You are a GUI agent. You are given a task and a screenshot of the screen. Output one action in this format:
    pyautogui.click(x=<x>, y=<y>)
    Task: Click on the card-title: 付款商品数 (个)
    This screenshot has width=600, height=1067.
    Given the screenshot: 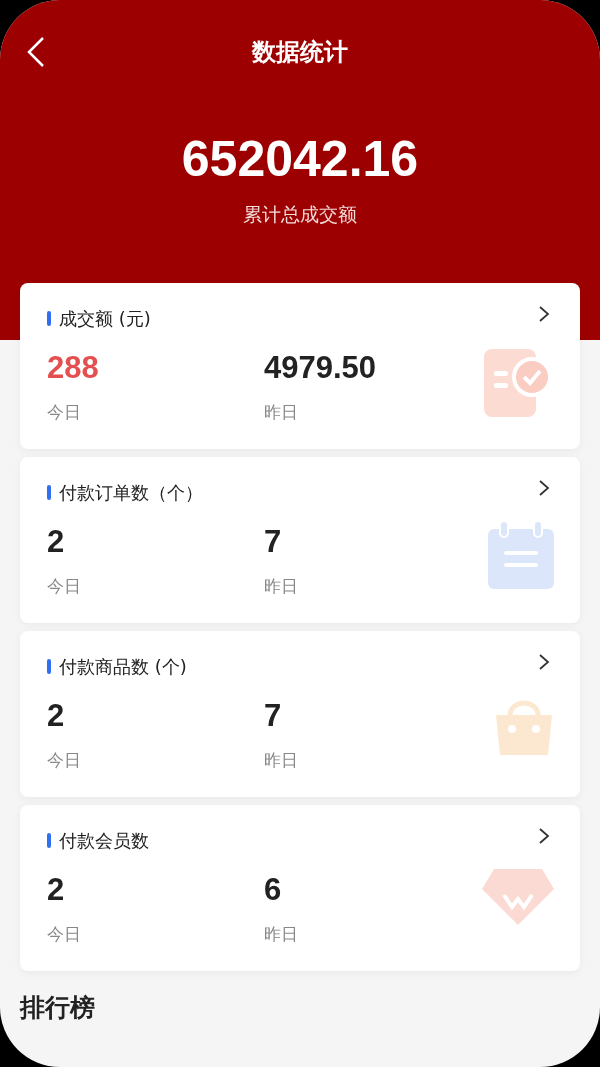 What is the action you would take?
    pyautogui.click(x=123, y=666)
    